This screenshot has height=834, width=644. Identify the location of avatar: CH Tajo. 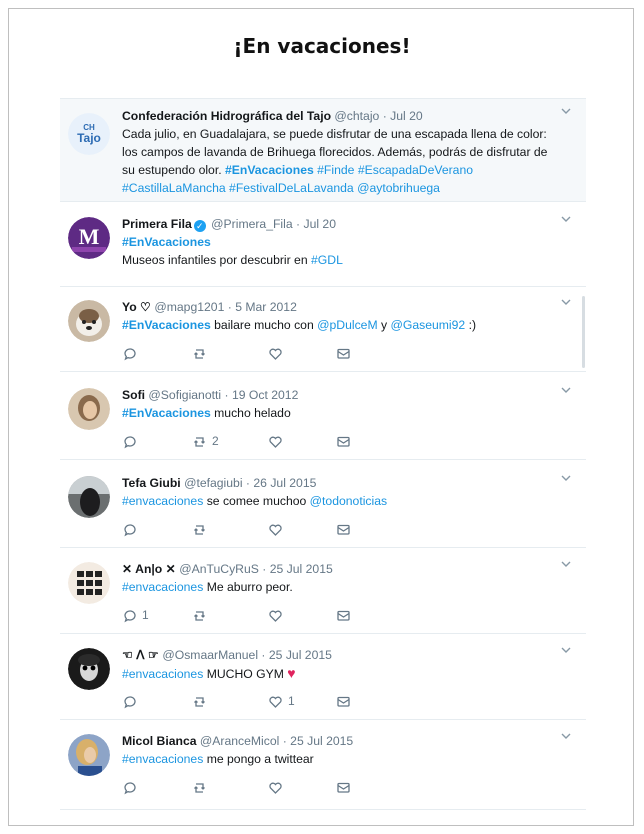
(89, 134).